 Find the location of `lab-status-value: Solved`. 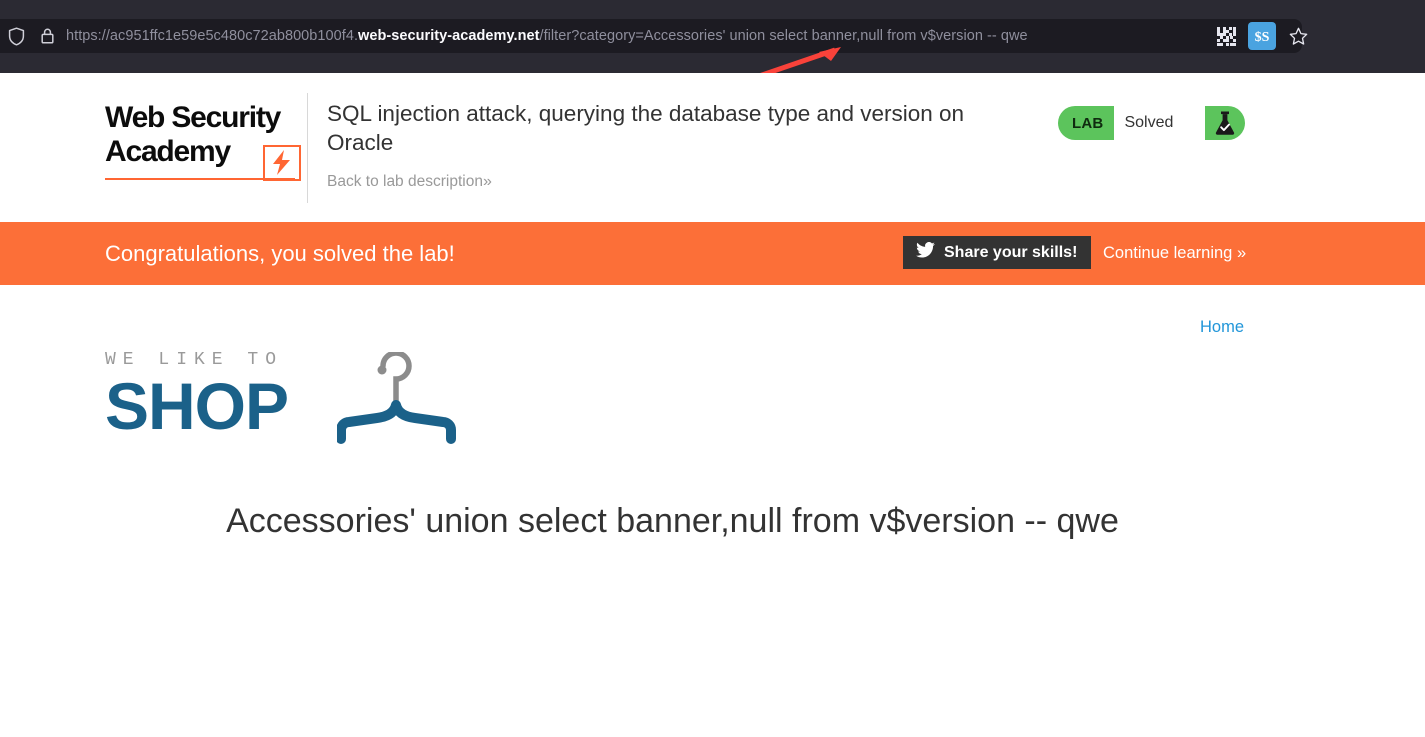

lab-status-value: Solved is located at coordinates (1159, 123).